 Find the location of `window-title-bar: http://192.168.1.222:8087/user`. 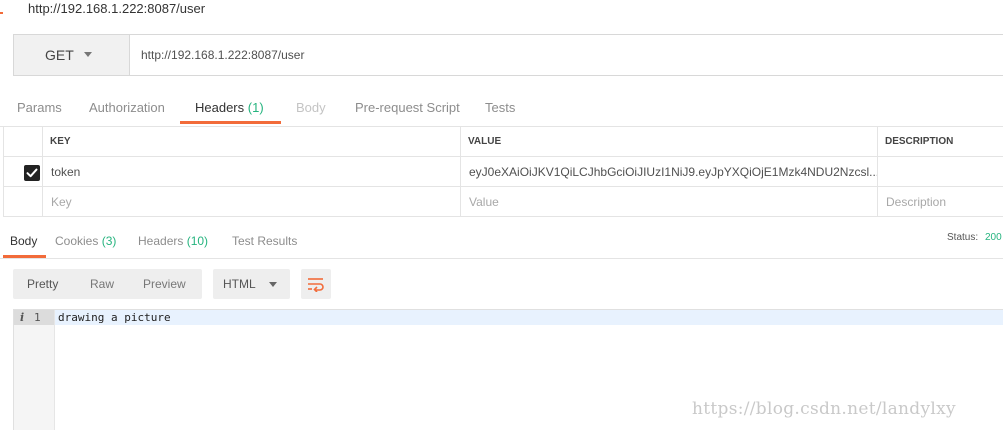

window-title-bar: http://192.168.1.222:8087/user is located at coordinates (501, 11).